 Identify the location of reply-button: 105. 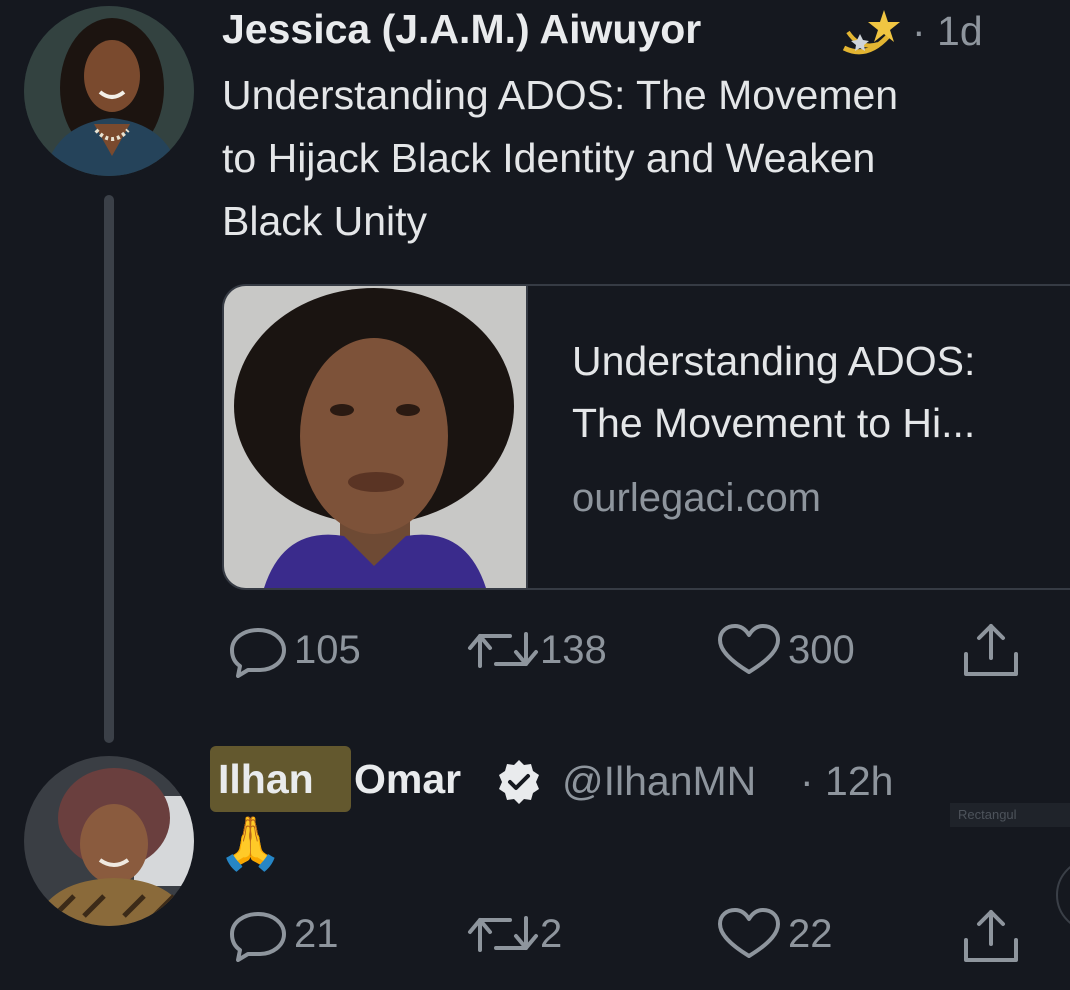
(294, 650).